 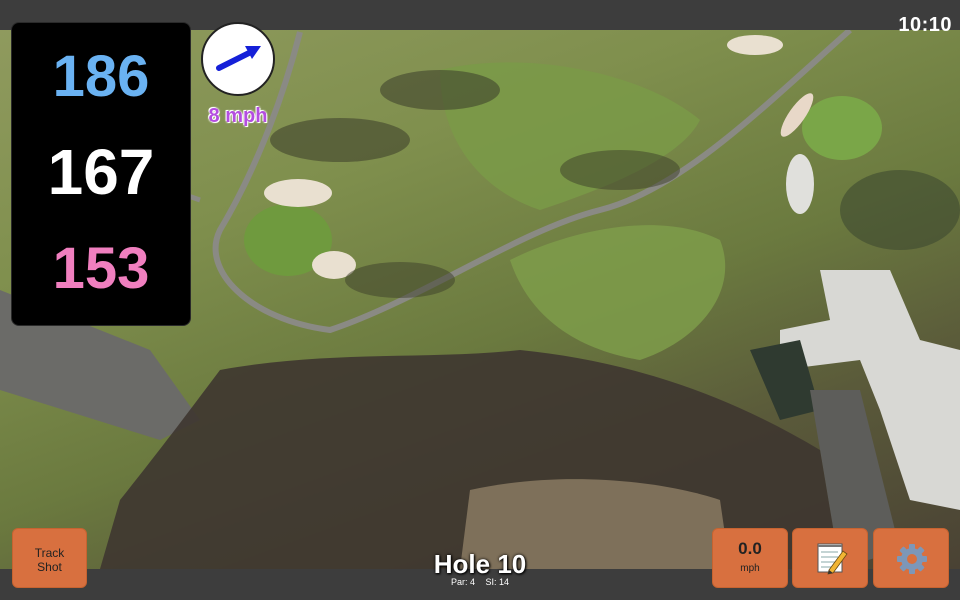 I want to click on track-shot-label-line1: Track, so click(x=49, y=553).